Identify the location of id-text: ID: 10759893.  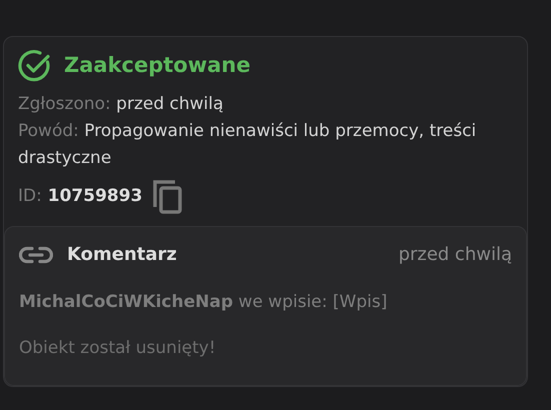
(80, 196).